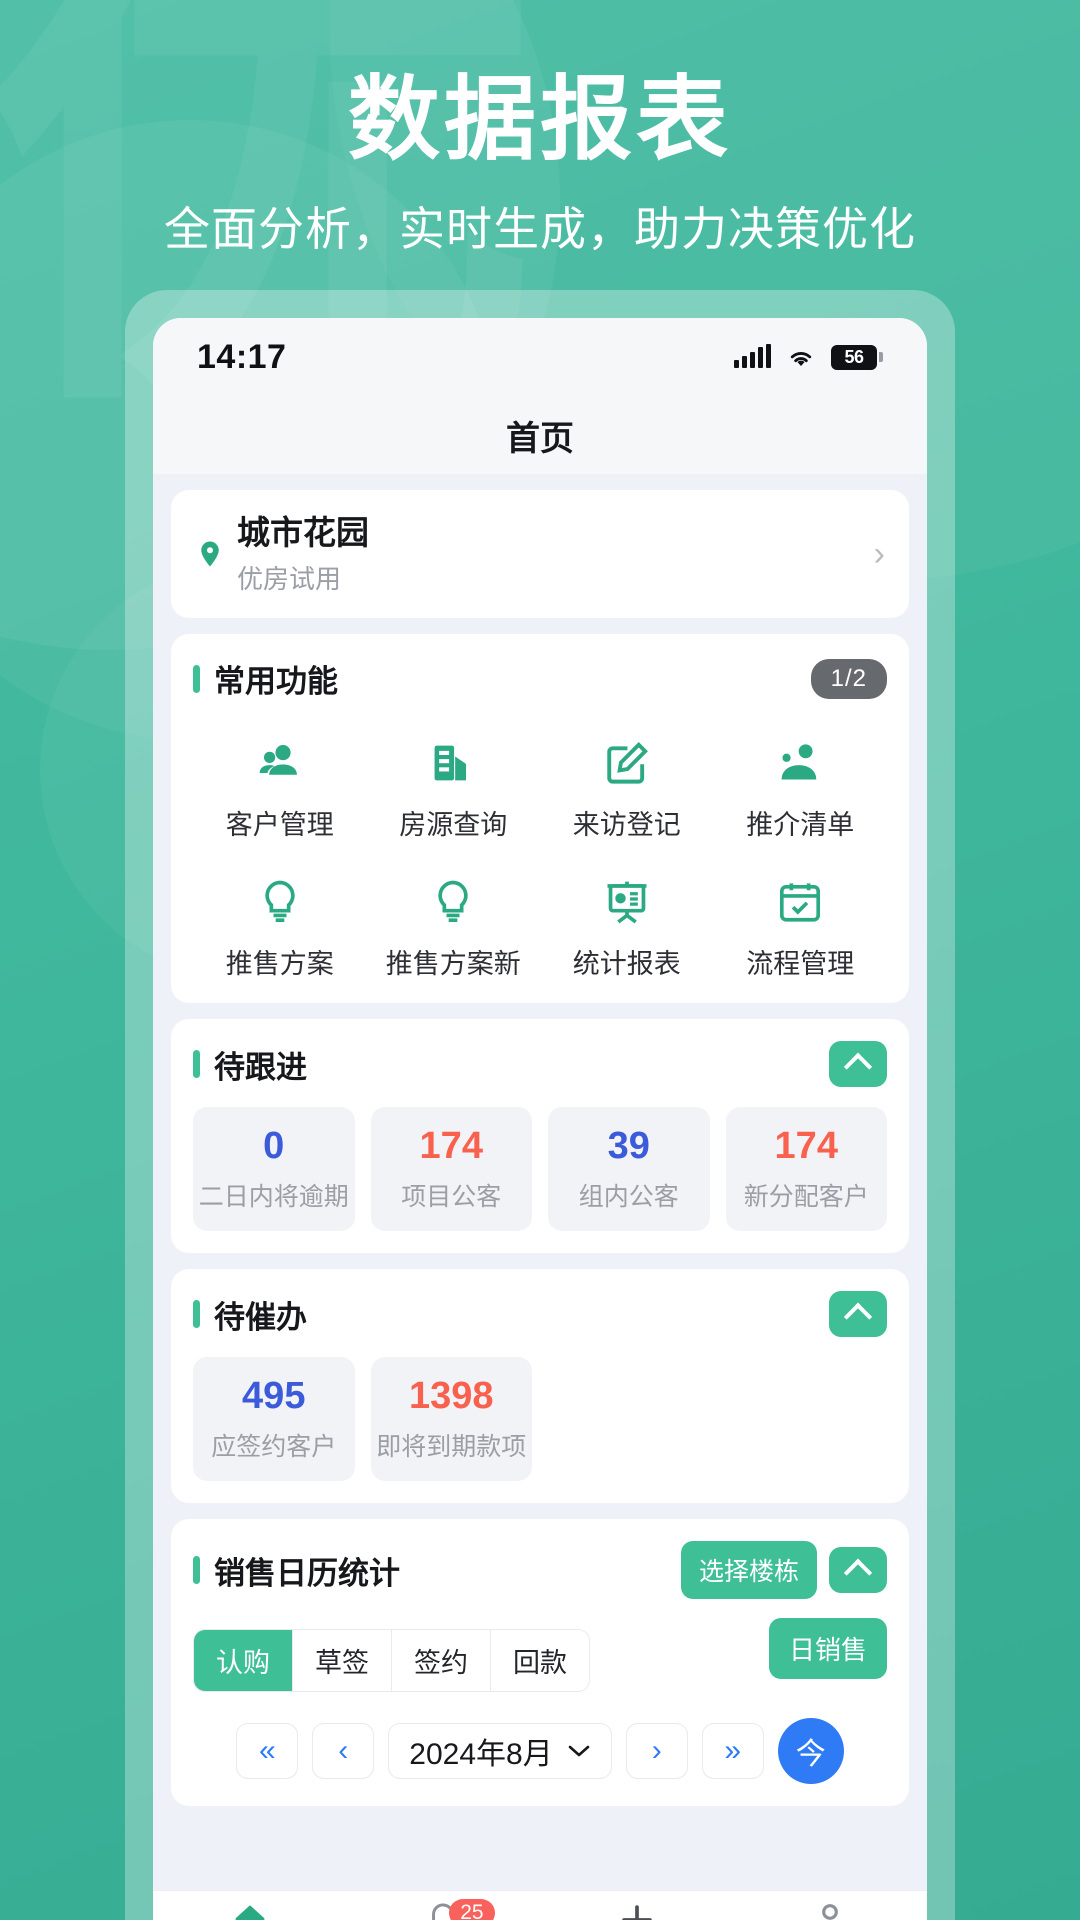 This screenshot has height=1920, width=1080. Describe the element at coordinates (800, 825) in the screenshot. I see `function-label: 推介清单` at that location.